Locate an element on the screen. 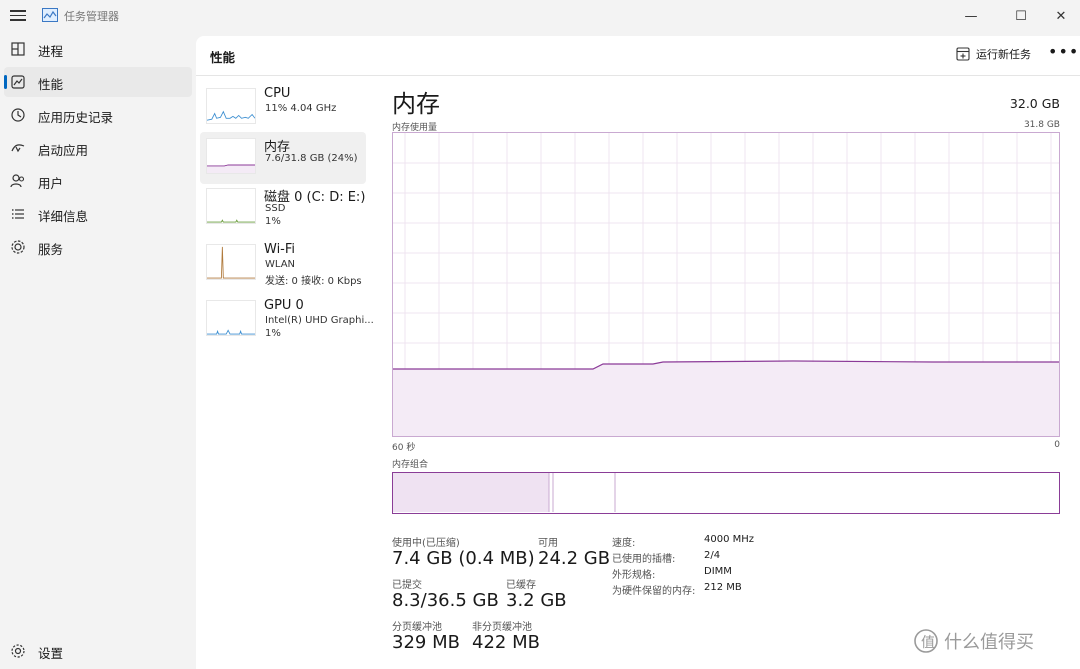 This screenshot has height=669, width=1080. spec-key: 已使用的插槽: is located at coordinates (644, 559).